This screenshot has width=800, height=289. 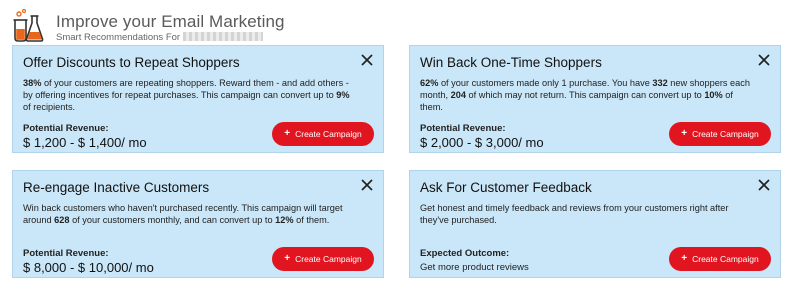 I want to click on metric-value: Get more product reviews, so click(x=474, y=267).